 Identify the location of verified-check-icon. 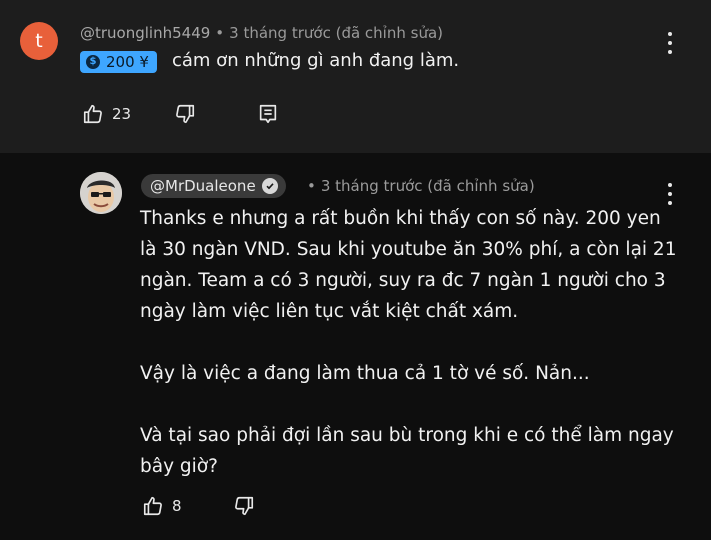
(269, 186).